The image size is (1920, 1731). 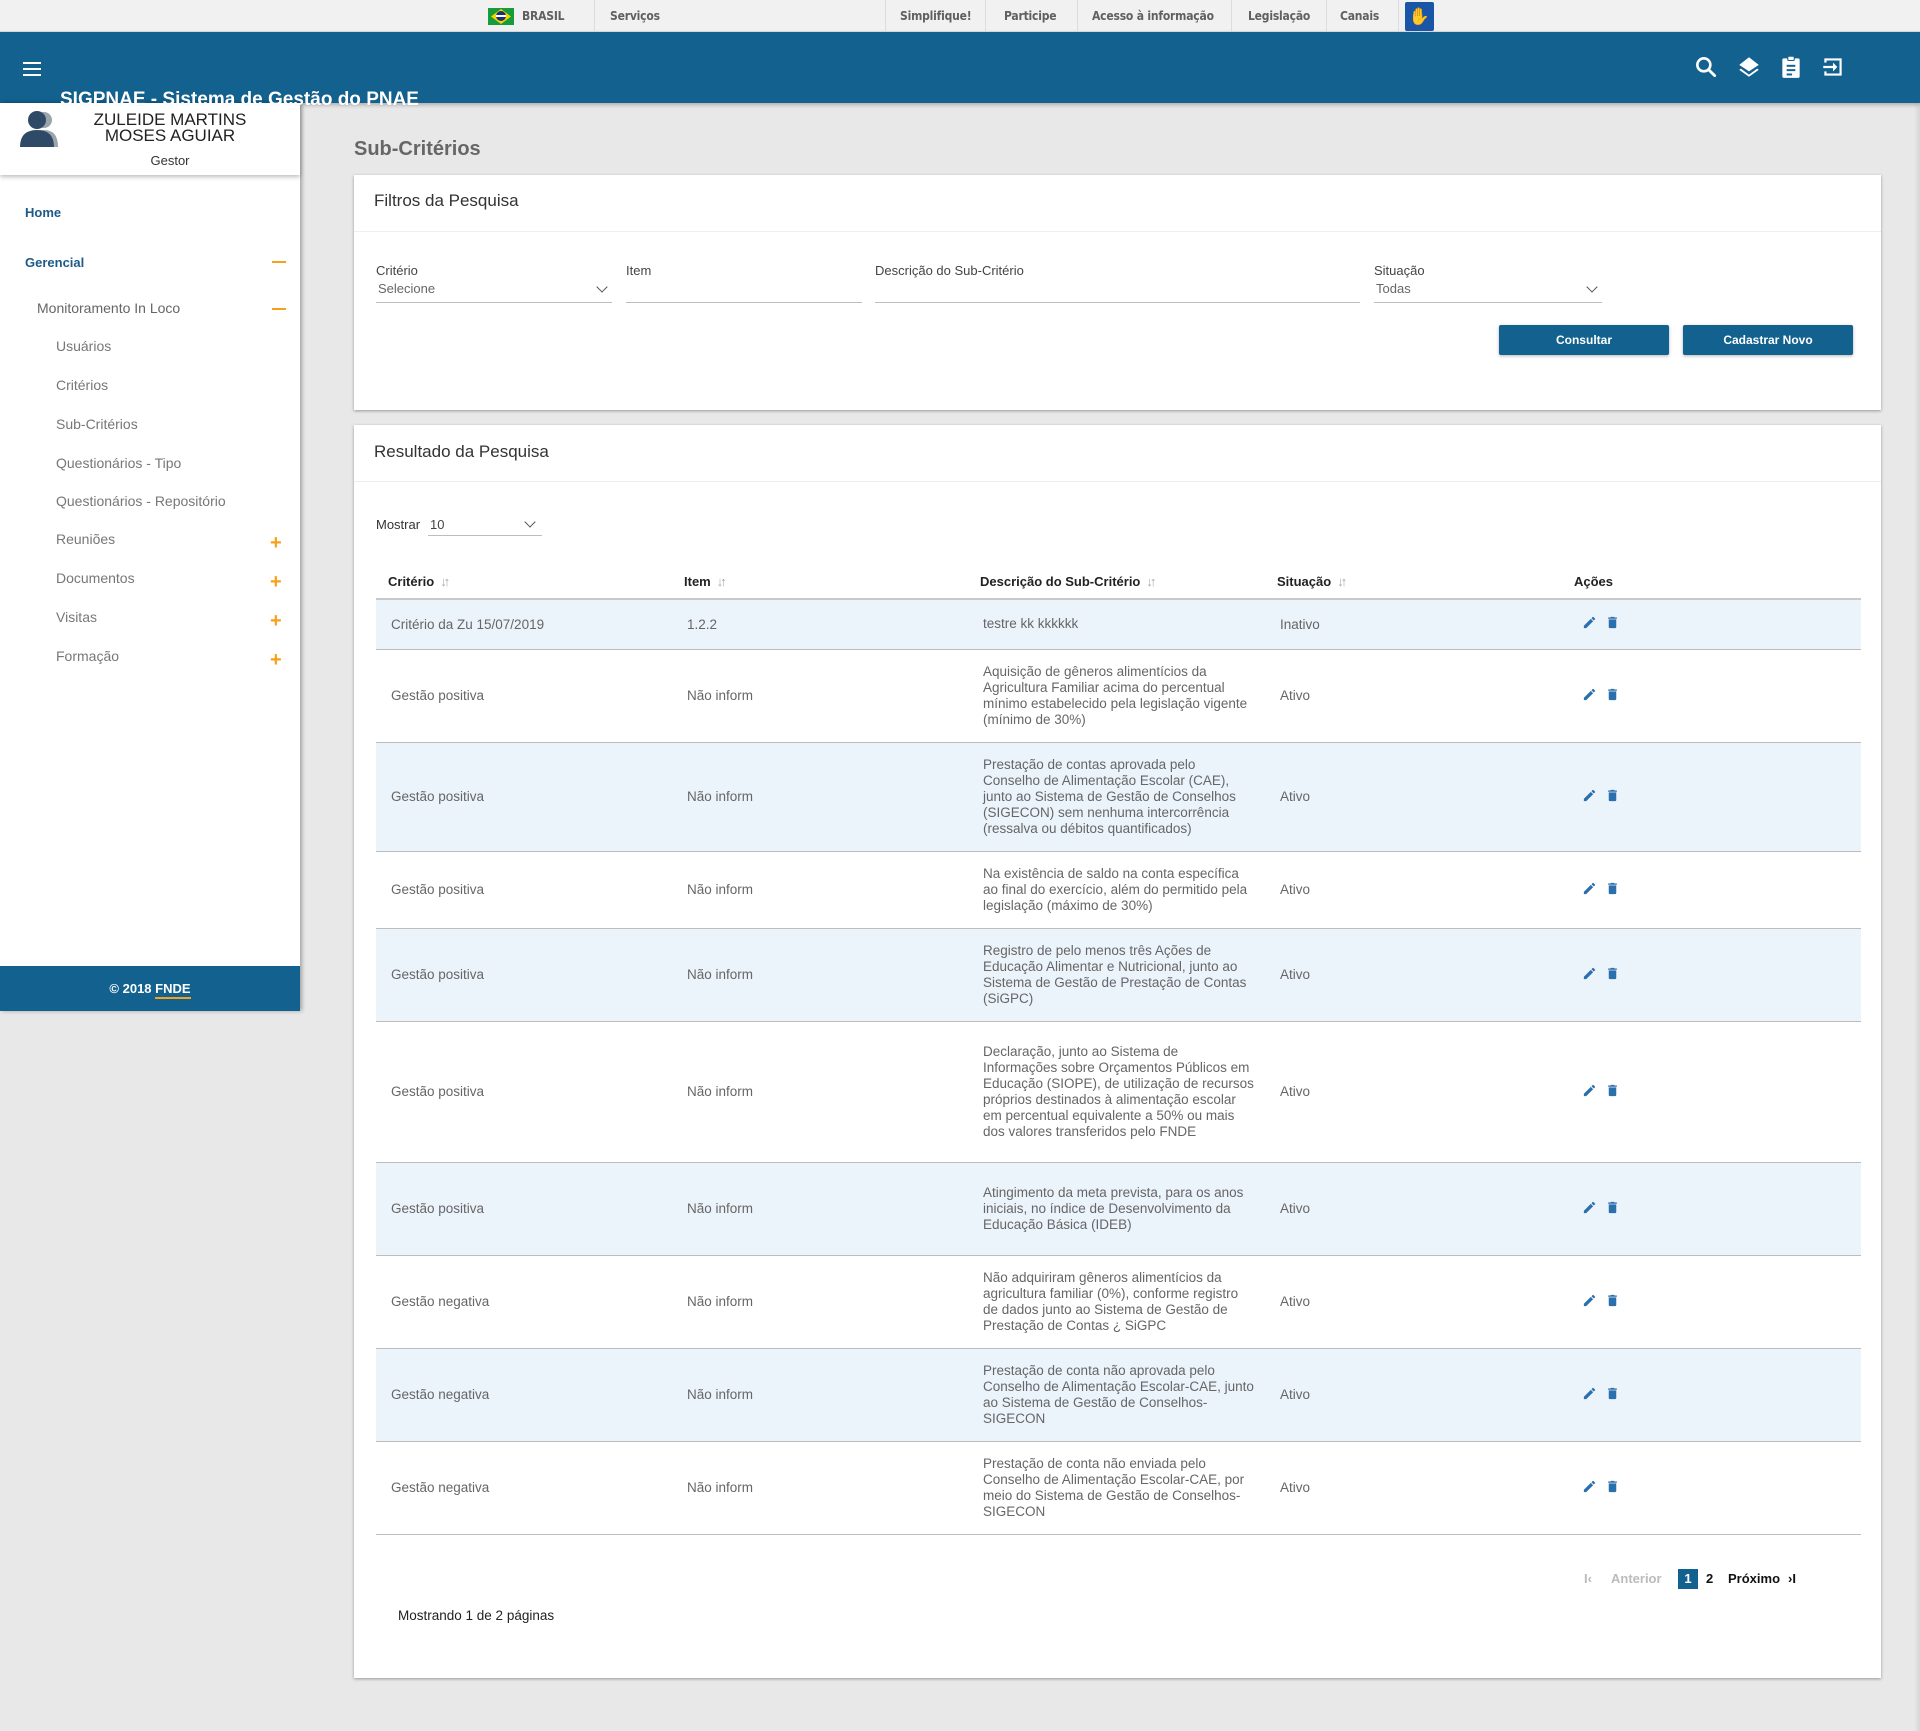 What do you see at coordinates (744, 290) in the screenshot?
I see `item-input` at bounding box center [744, 290].